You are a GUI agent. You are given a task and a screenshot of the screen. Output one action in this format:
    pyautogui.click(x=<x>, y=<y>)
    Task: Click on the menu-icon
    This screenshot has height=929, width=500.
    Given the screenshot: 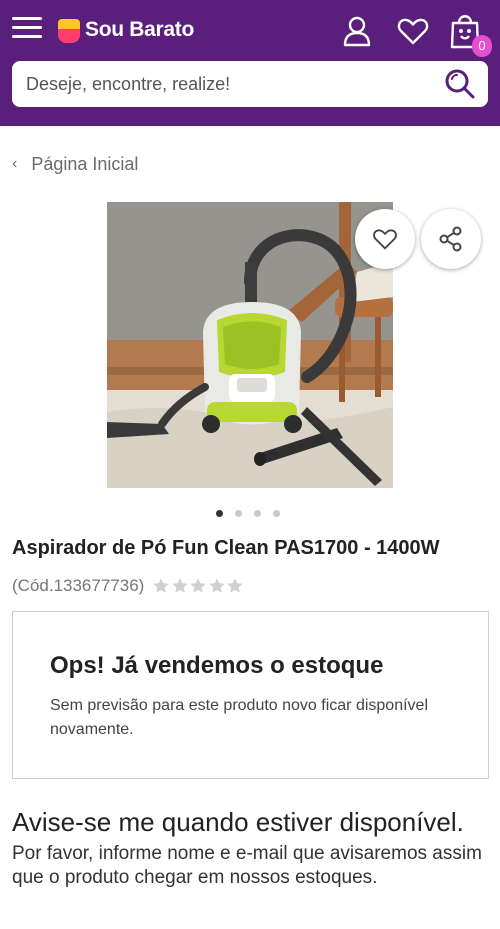 What is the action you would take?
    pyautogui.click(x=27, y=29)
    